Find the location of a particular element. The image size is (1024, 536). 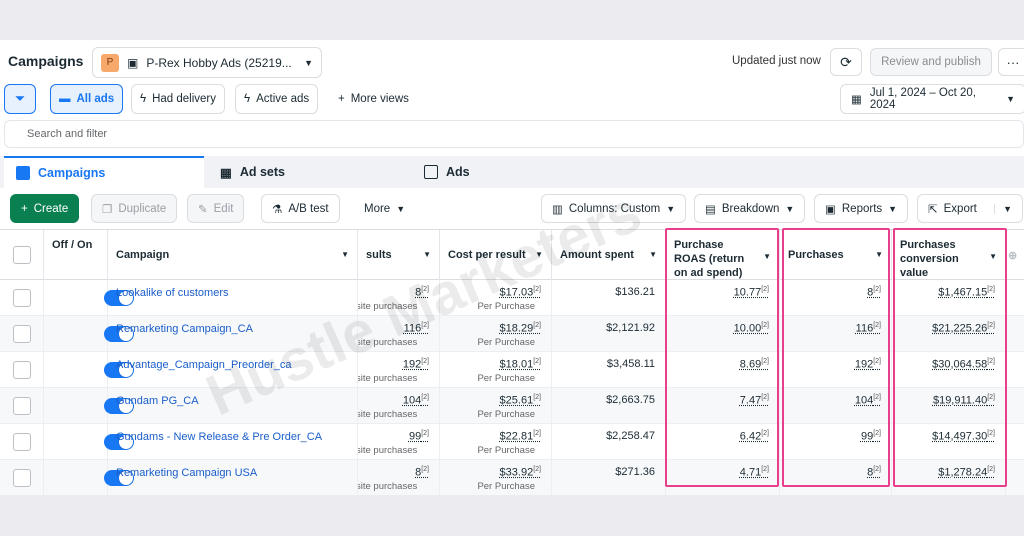

cost-per-result-value: $25.61[2] is located at coordinates (520, 400).